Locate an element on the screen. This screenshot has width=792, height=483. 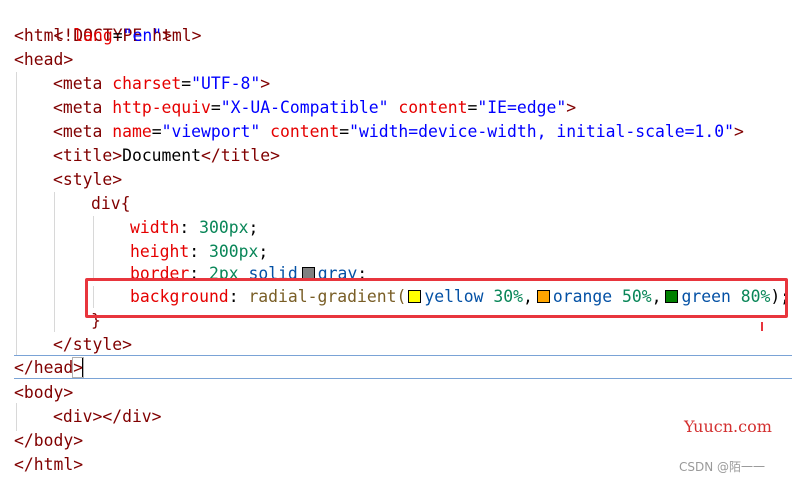
html-open-token: <html is located at coordinates (39, 35).